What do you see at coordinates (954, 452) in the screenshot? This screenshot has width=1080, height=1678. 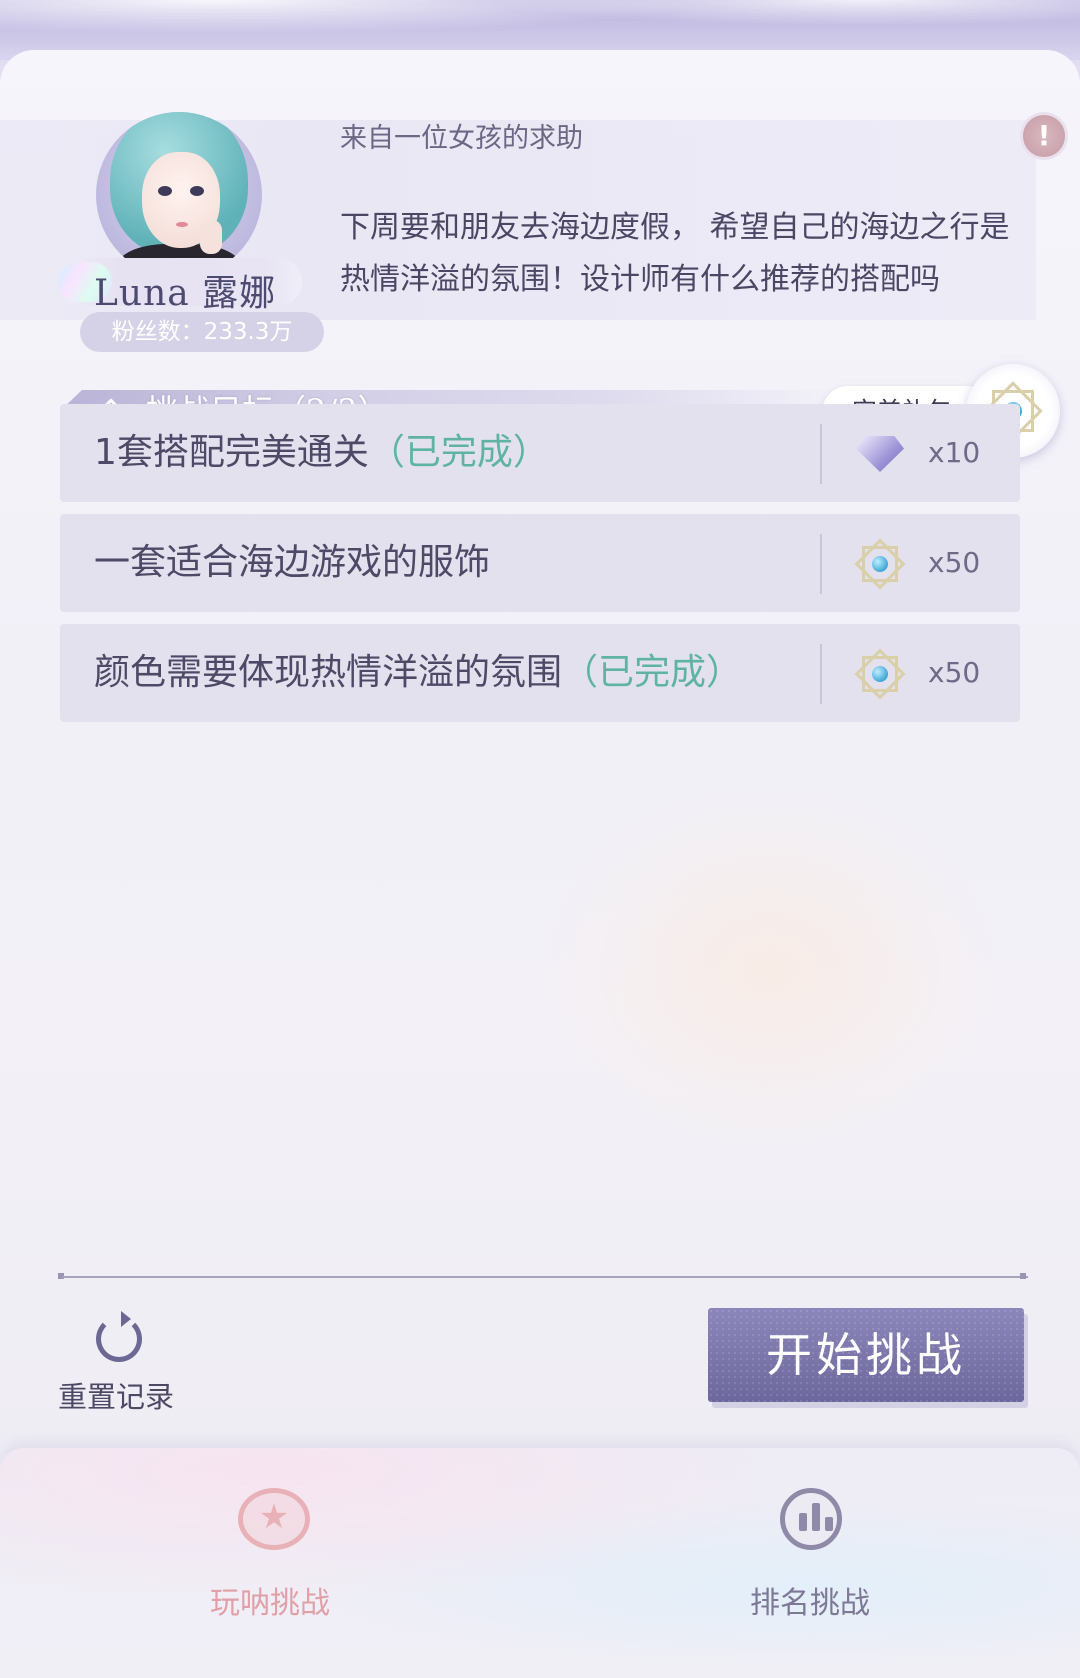 I see `reward-count: x10` at bounding box center [954, 452].